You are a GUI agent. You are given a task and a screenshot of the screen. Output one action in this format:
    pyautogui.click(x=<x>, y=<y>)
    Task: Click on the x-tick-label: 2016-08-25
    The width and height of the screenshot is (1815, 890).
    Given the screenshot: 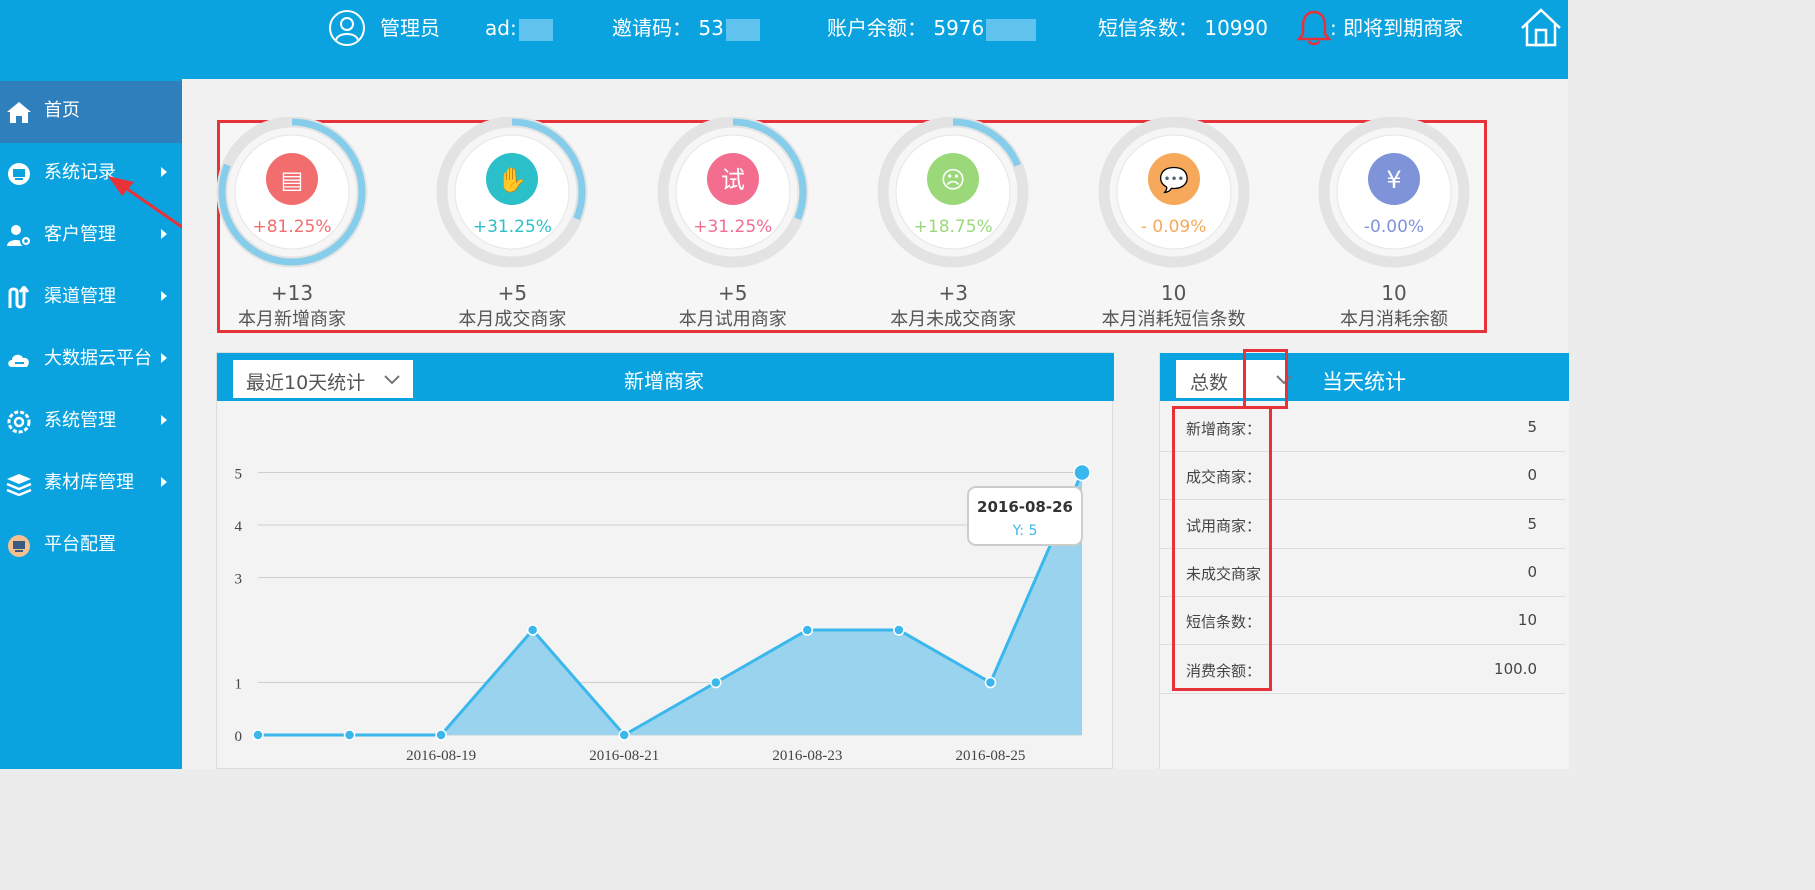 What is the action you would take?
    pyautogui.click(x=990, y=756)
    